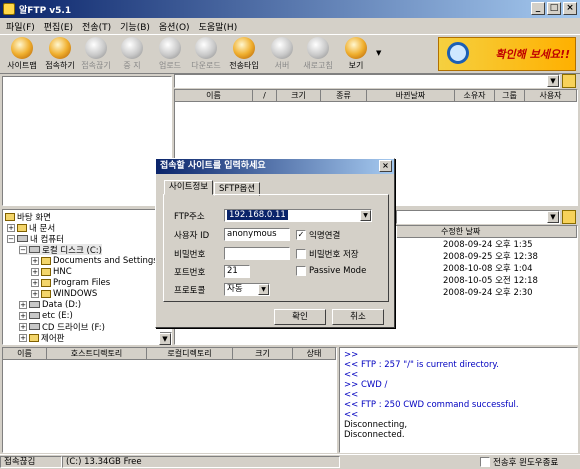 This screenshot has height=469, width=580. What do you see at coordinates (190, 354) in the screenshot?
I see `queue-col-local-dir: 로컬디렉토리` at bounding box center [190, 354].